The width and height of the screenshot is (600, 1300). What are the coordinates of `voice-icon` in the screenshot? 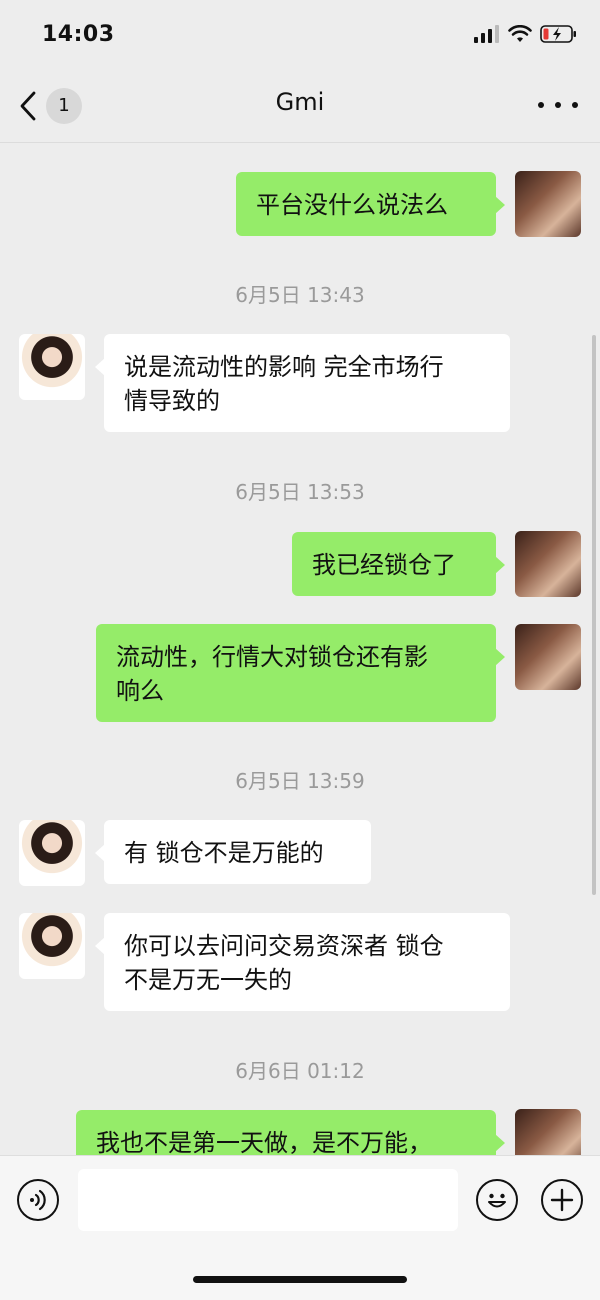 It's located at (38, 1200).